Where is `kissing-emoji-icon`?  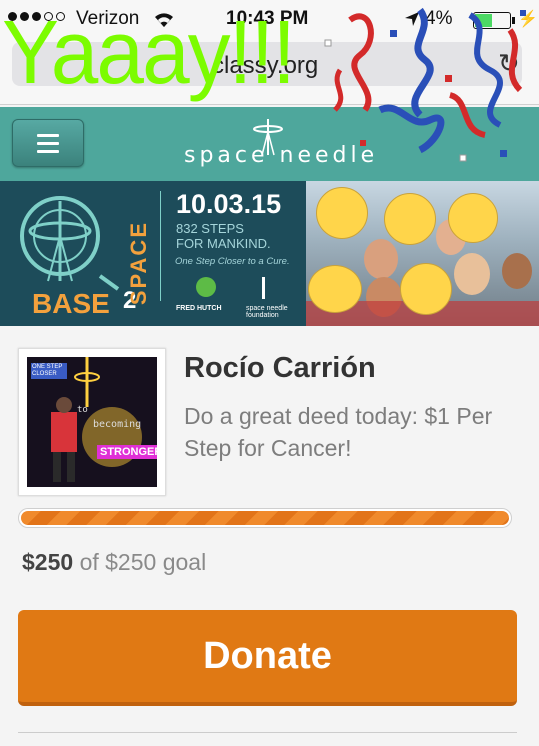
kissing-emoji-icon is located at coordinates (473, 218).